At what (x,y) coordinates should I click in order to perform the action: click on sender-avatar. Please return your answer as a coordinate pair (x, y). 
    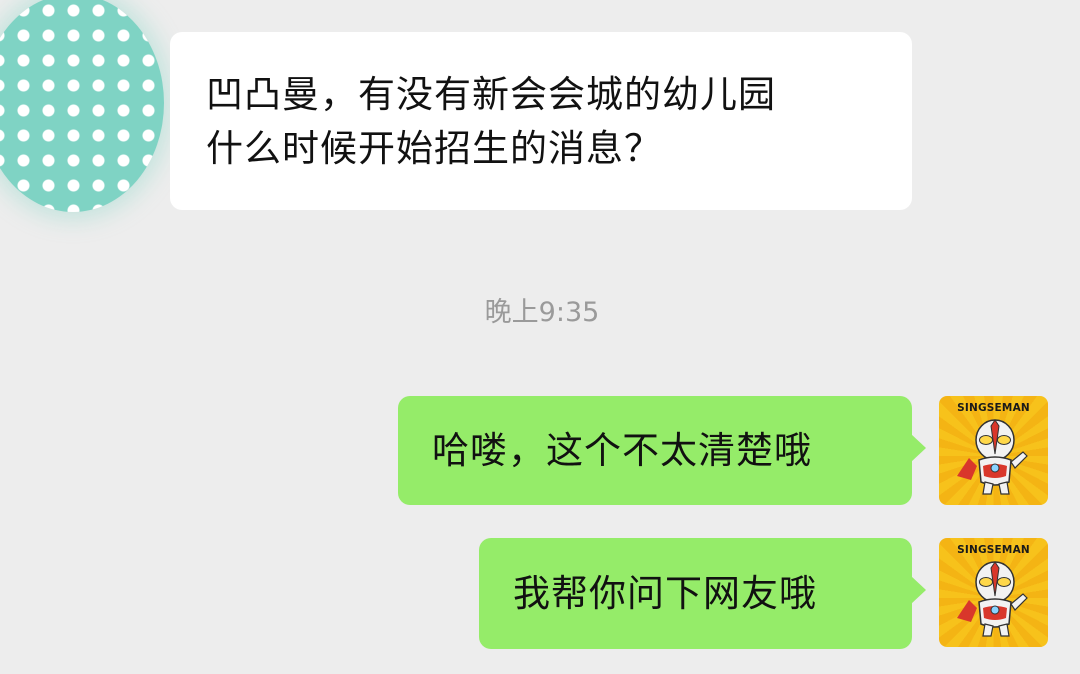
    Looking at the image, I should click on (82, 106).